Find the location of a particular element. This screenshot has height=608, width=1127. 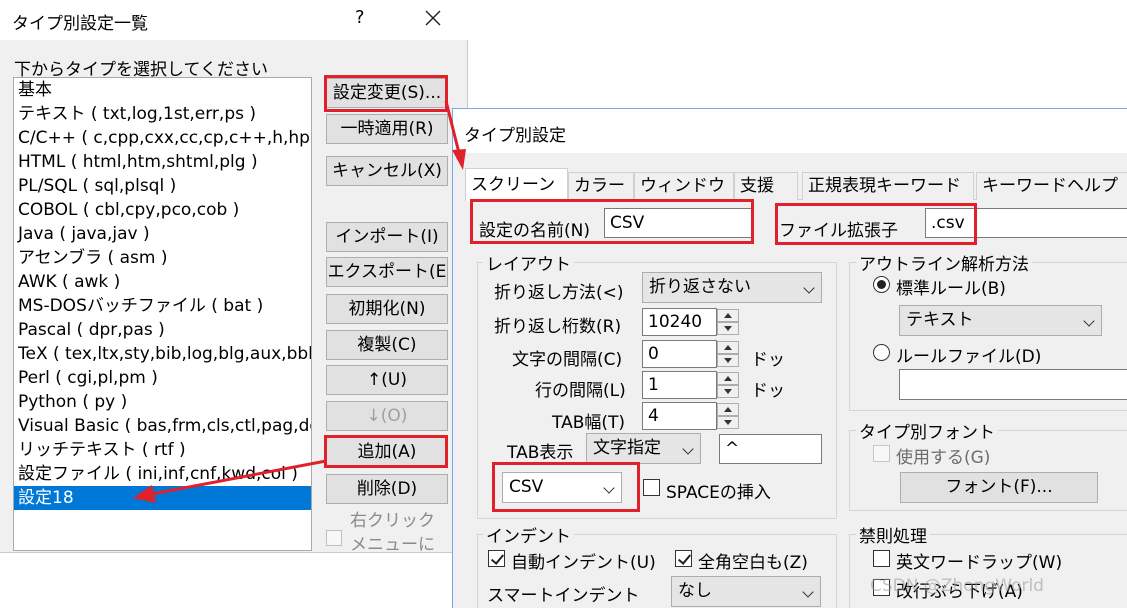

watermark: CSDN @ZhongWorld is located at coordinates (957, 586).